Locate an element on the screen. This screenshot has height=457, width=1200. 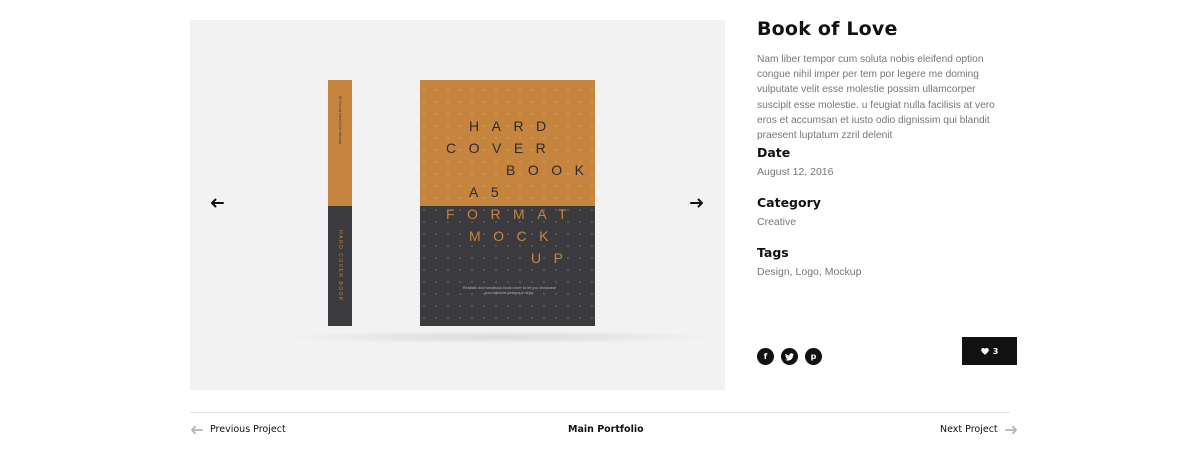
facebook-icon: f is located at coordinates (765, 356).